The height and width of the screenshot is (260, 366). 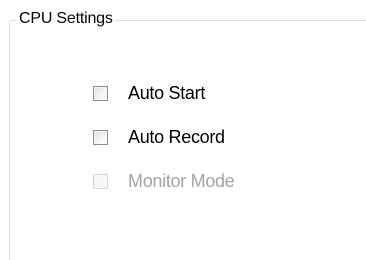 I want to click on auto-record-checkbox: Auto Record, so click(x=159, y=137).